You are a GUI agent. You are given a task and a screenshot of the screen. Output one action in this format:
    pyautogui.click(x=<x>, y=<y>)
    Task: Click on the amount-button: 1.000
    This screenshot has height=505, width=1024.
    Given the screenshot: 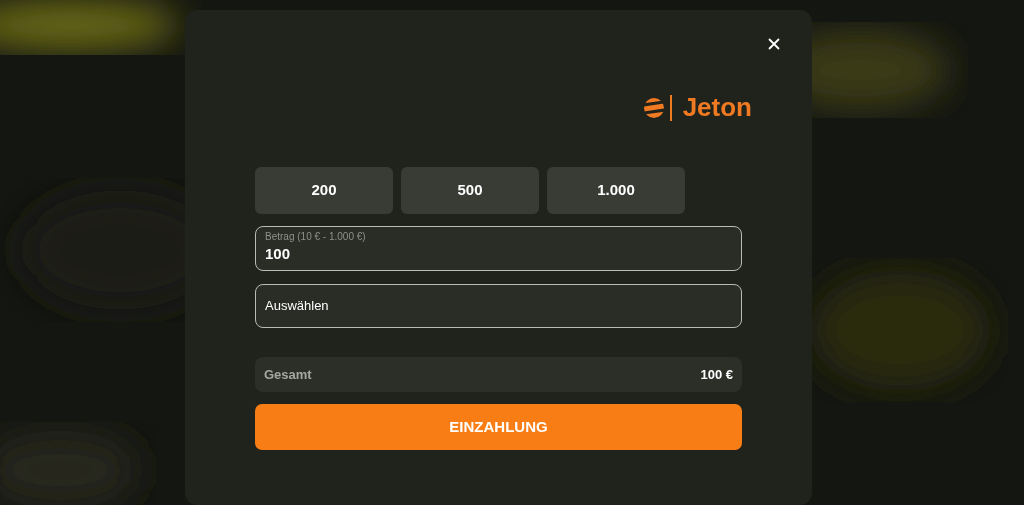 What is the action you would take?
    pyautogui.click(x=616, y=190)
    